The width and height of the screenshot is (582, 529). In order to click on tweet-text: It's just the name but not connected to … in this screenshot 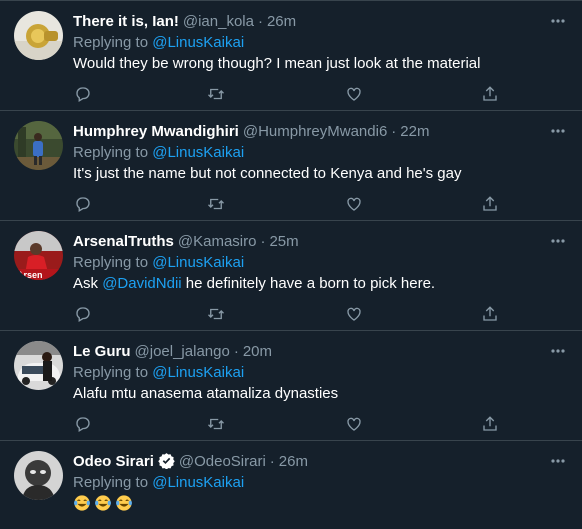, I will do `click(267, 173)`.